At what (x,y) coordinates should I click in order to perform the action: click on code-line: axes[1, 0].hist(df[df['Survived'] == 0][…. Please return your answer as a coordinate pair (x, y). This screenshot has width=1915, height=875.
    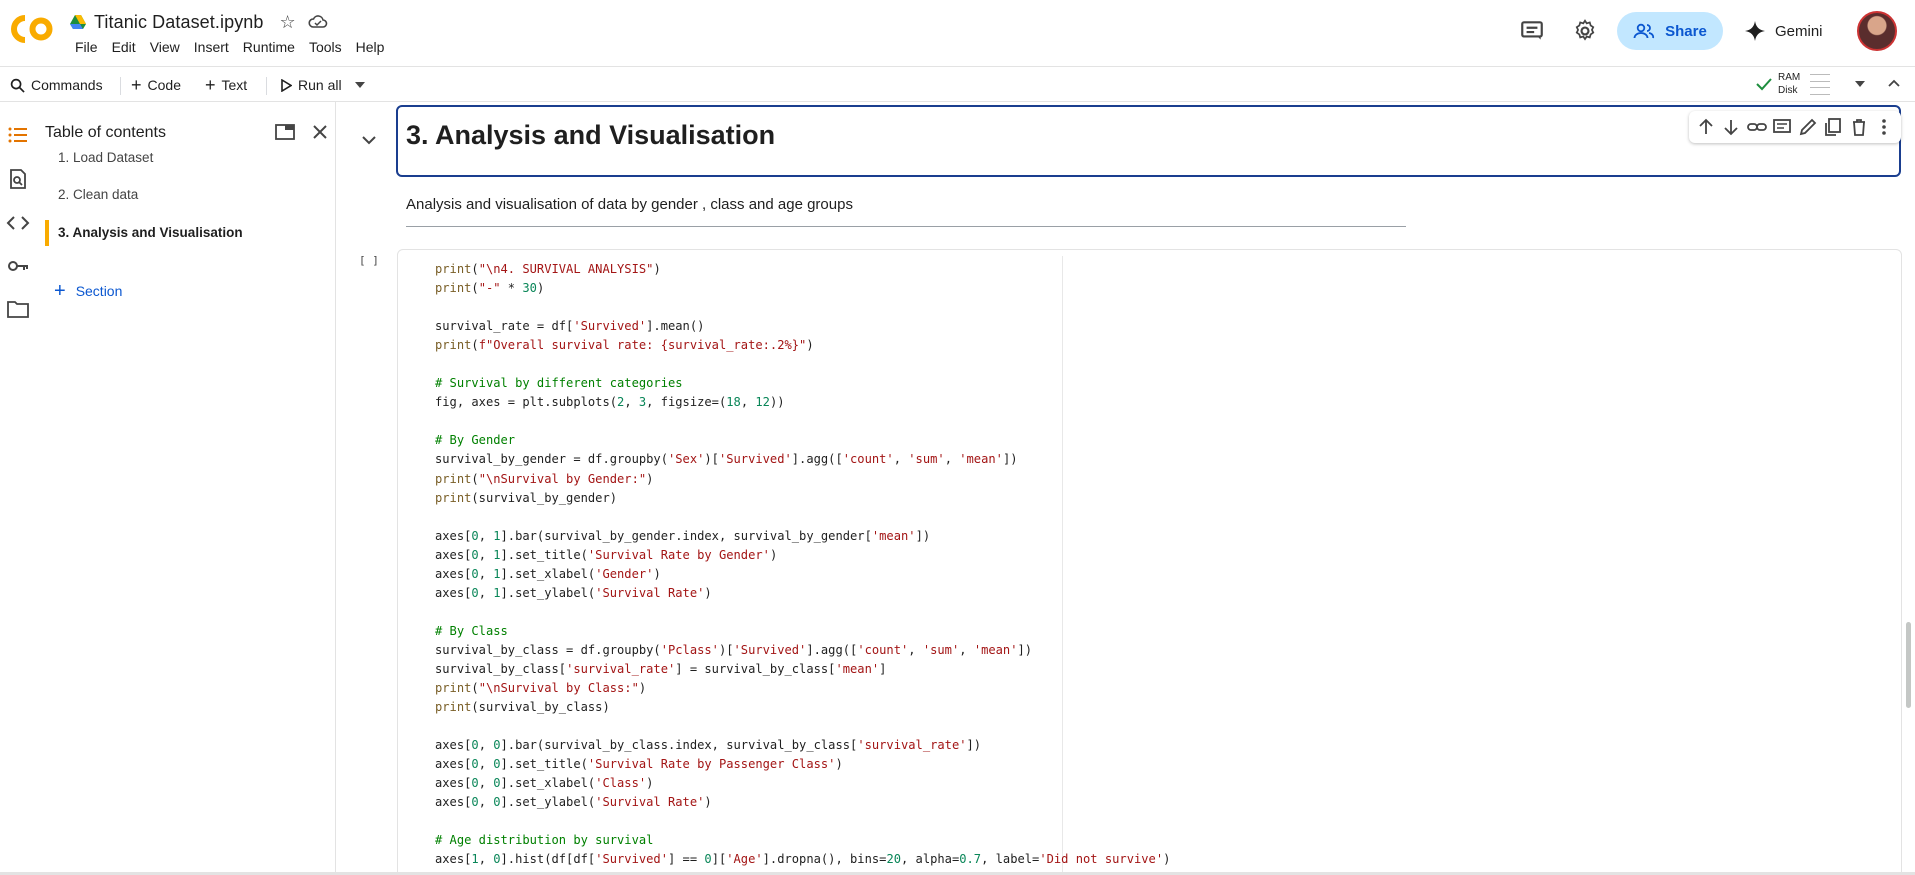
    Looking at the image, I should click on (802, 859).